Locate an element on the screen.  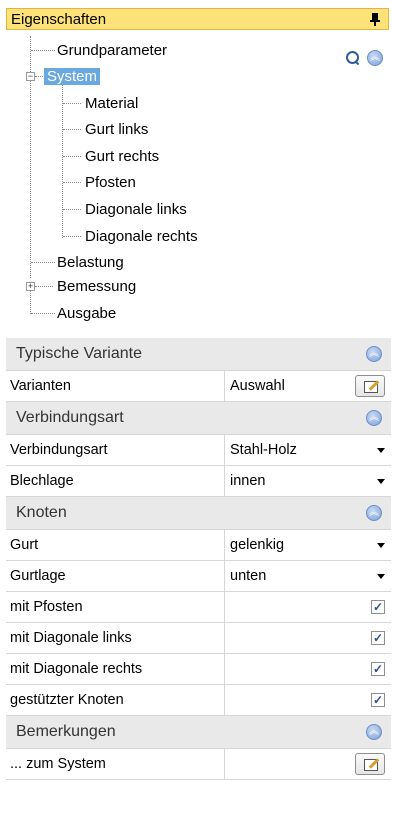
tree-item-label: System is located at coordinates (72, 76).